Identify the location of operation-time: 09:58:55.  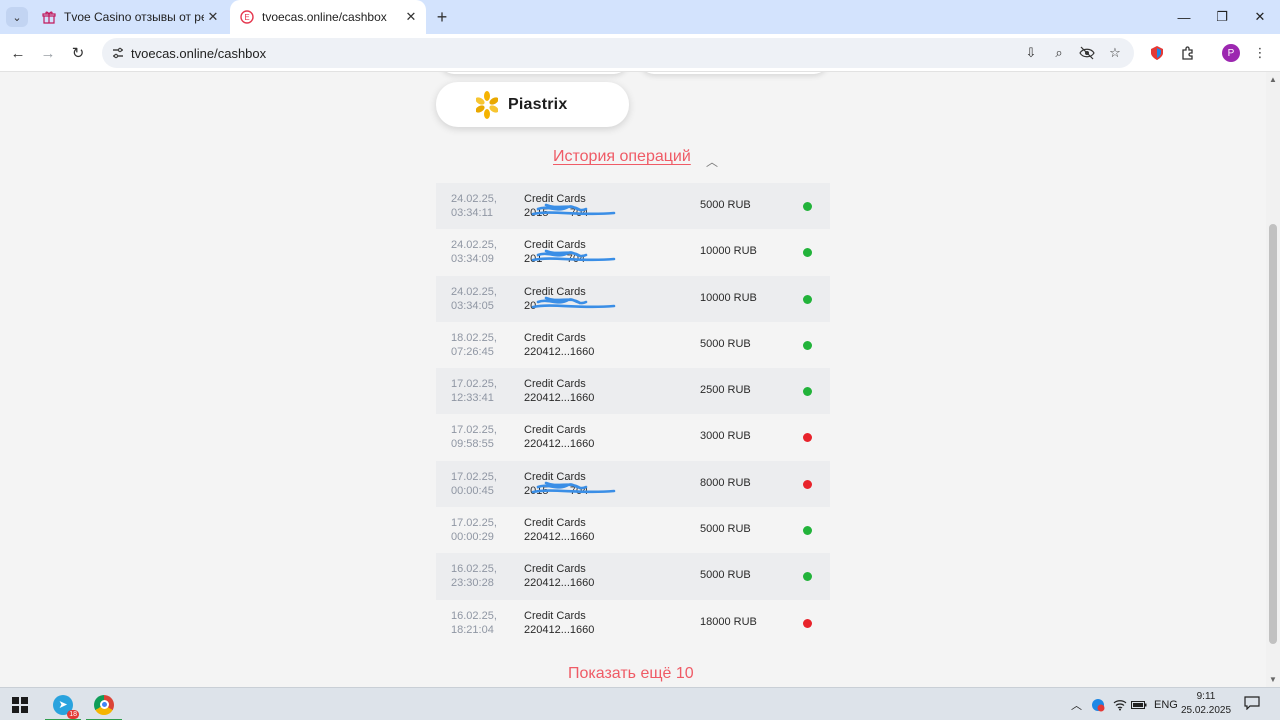
(472, 444).